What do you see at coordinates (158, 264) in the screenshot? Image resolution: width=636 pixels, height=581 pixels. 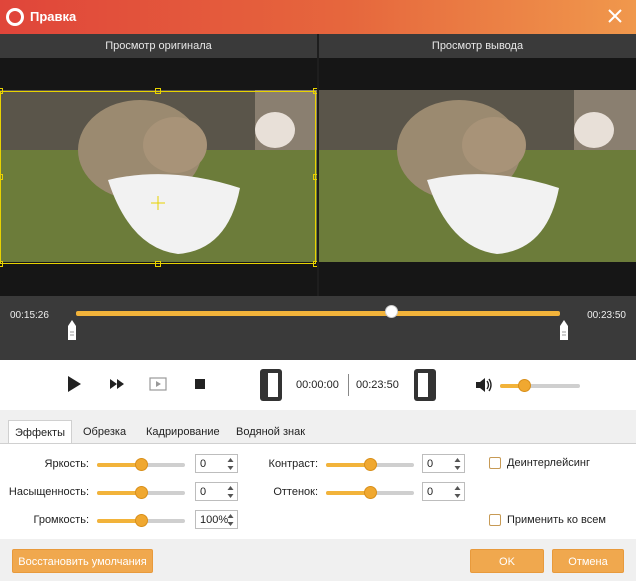 I see `crop-handle-bottom` at bounding box center [158, 264].